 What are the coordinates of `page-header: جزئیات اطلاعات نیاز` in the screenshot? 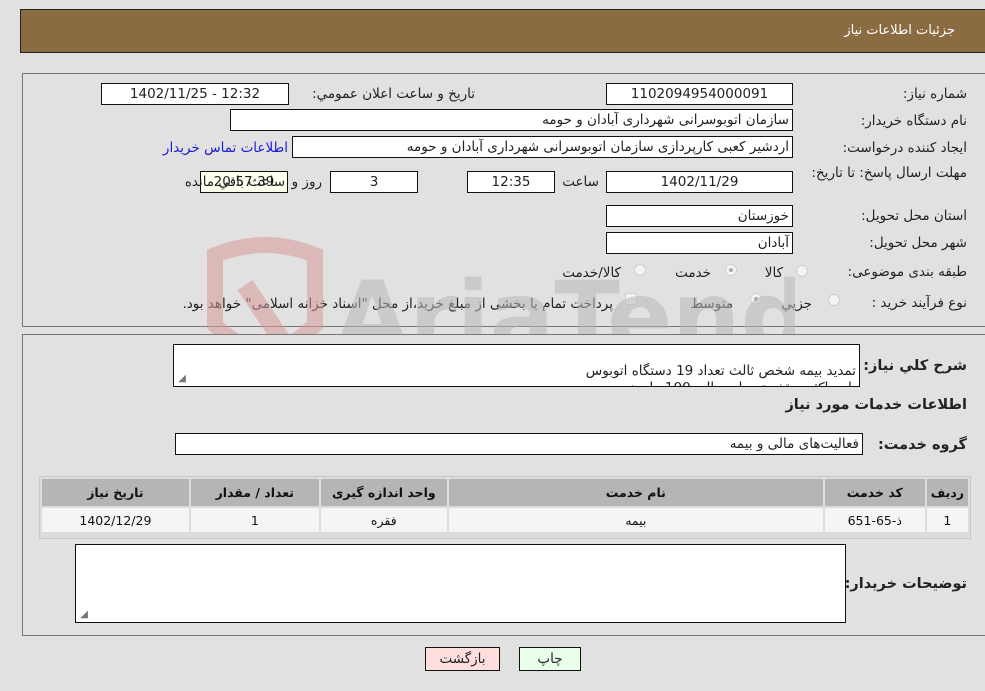 It's located at (502, 31).